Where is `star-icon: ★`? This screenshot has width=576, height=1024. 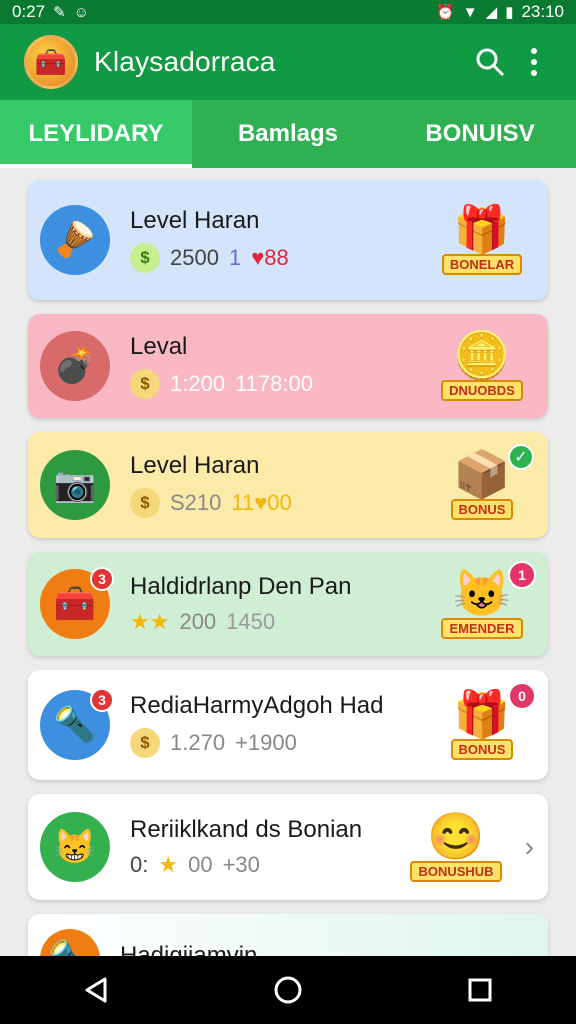
star-icon: ★ is located at coordinates (168, 864).